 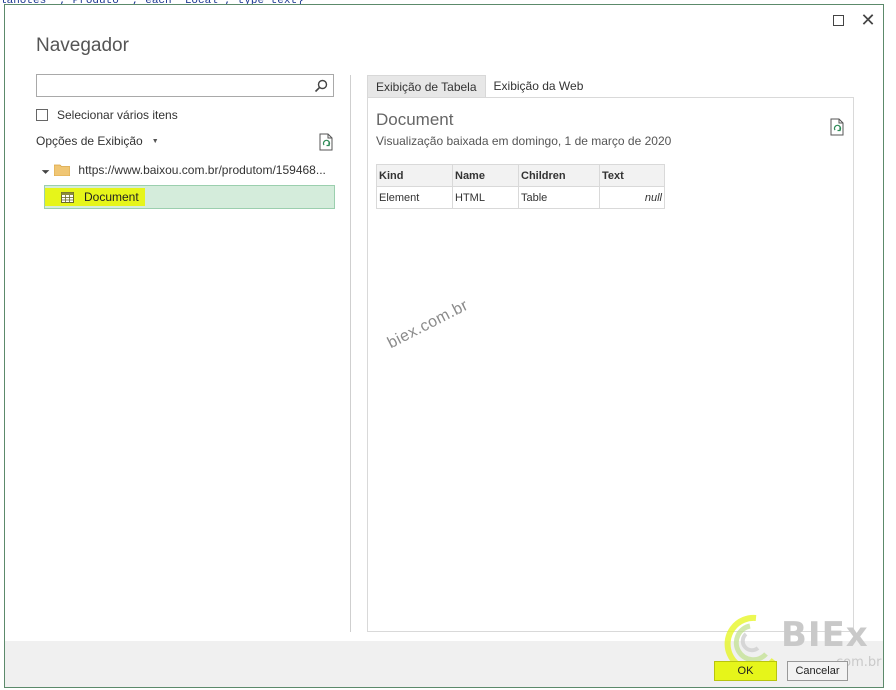 I want to click on view-options-dropdown: Opções de Exibição ▼, so click(x=97, y=141).